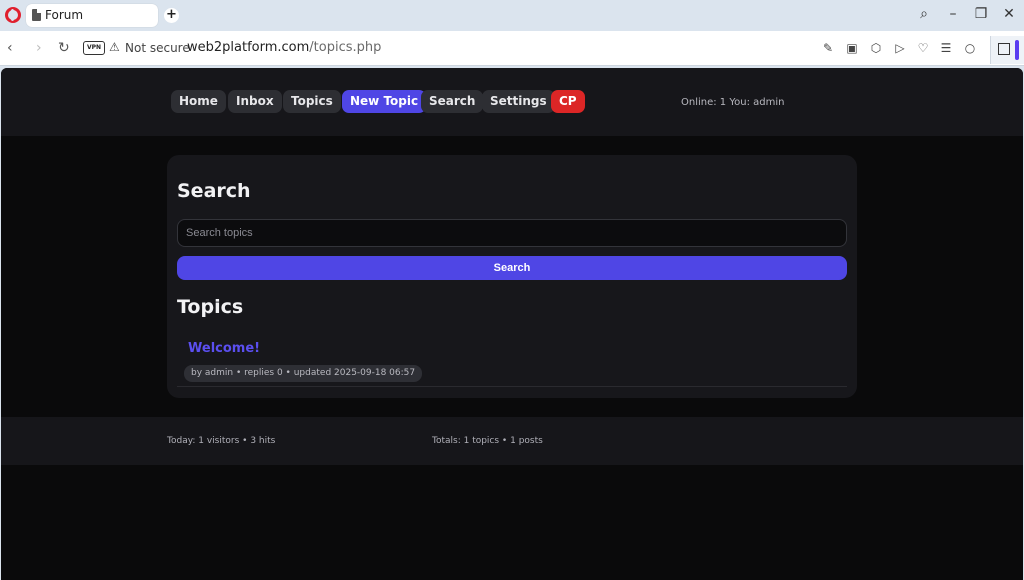 This screenshot has width=1024, height=580. I want to click on play-icon: ▷, so click(900, 48).